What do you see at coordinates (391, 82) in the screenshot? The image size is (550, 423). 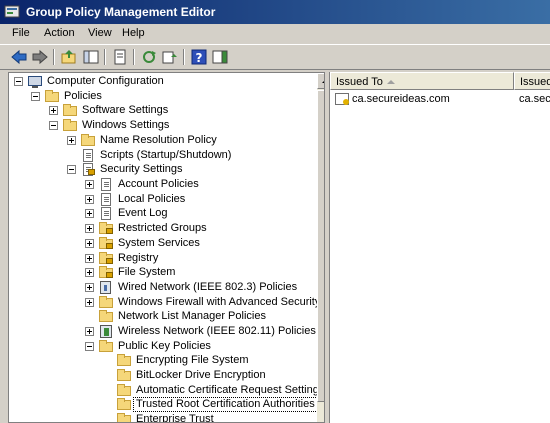 I see `sort-ascending-icon` at bounding box center [391, 82].